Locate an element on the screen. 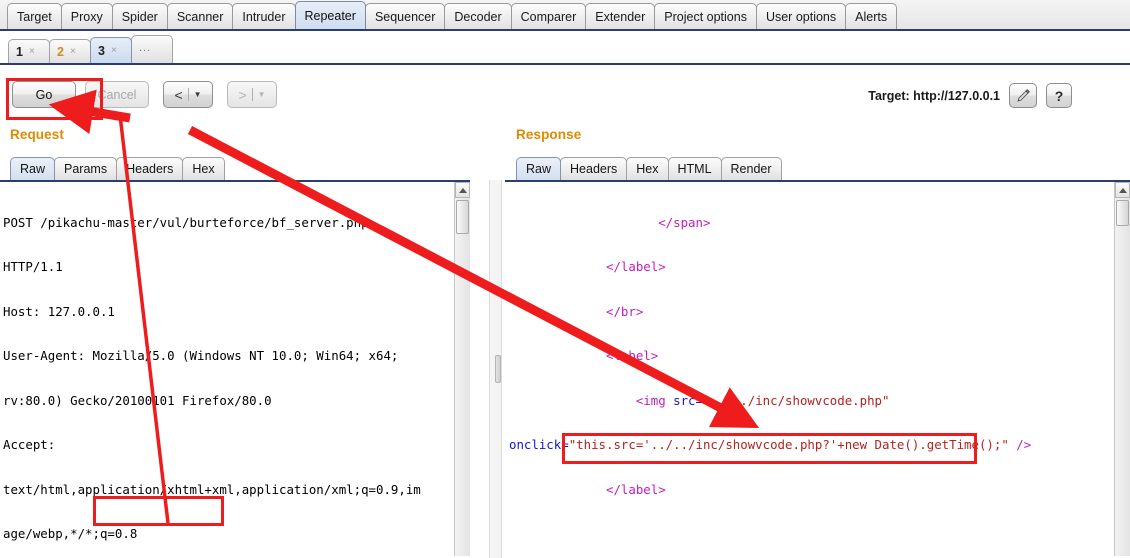 The width and height of the screenshot is (1130, 558). main-tab-label: Project options is located at coordinates (705, 16).